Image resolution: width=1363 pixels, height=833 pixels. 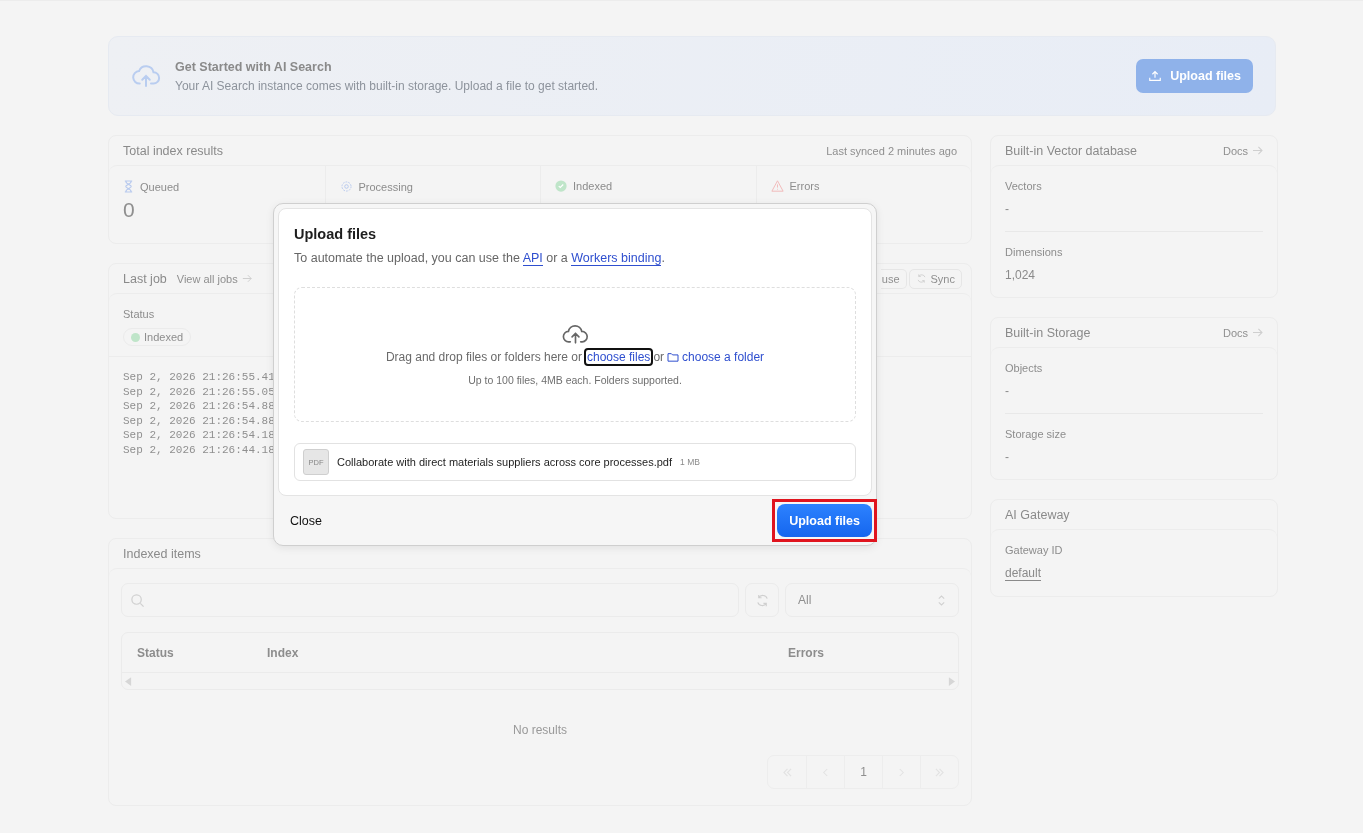 What do you see at coordinates (128, 681) in the screenshot?
I see `scroll-left-icon` at bounding box center [128, 681].